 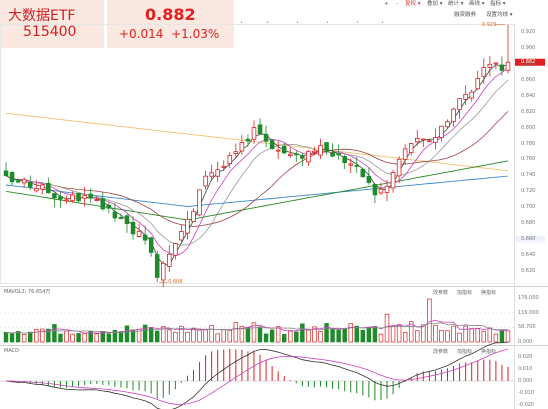 I want to click on macd-axis-label: -0.010, so click(x=526, y=393).